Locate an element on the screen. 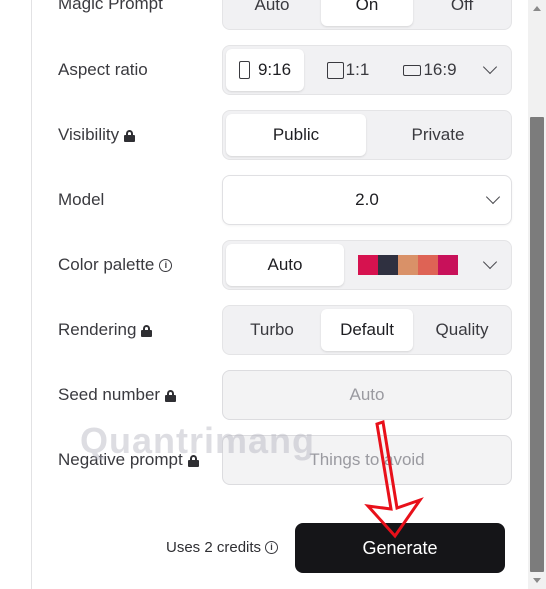 The height and width of the screenshot is (589, 546). magic-prompt-segmented: Auto On Off is located at coordinates (367, 15).